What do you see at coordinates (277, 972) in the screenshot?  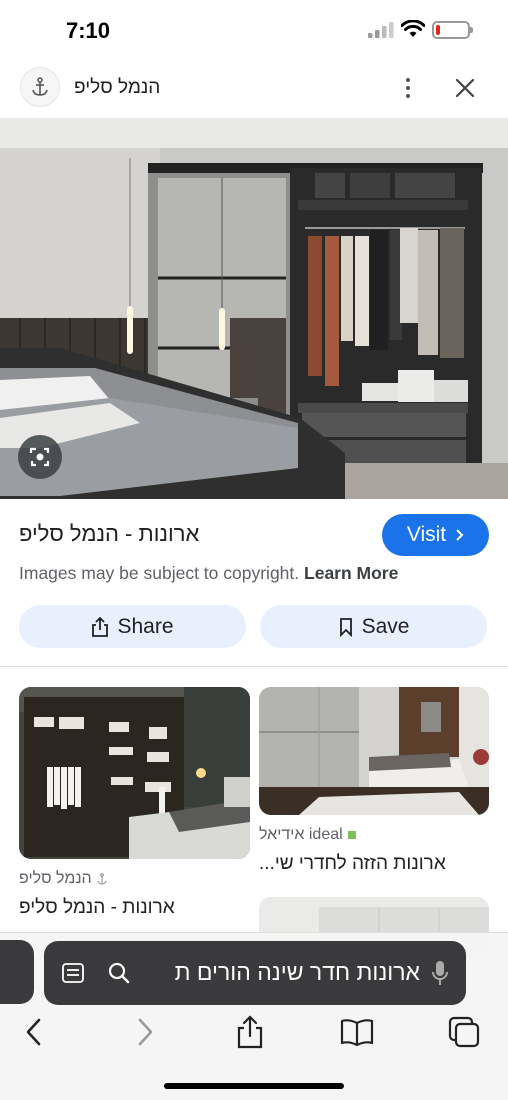 I see `address-text: ארונות חדר שינה הורים ת` at bounding box center [277, 972].